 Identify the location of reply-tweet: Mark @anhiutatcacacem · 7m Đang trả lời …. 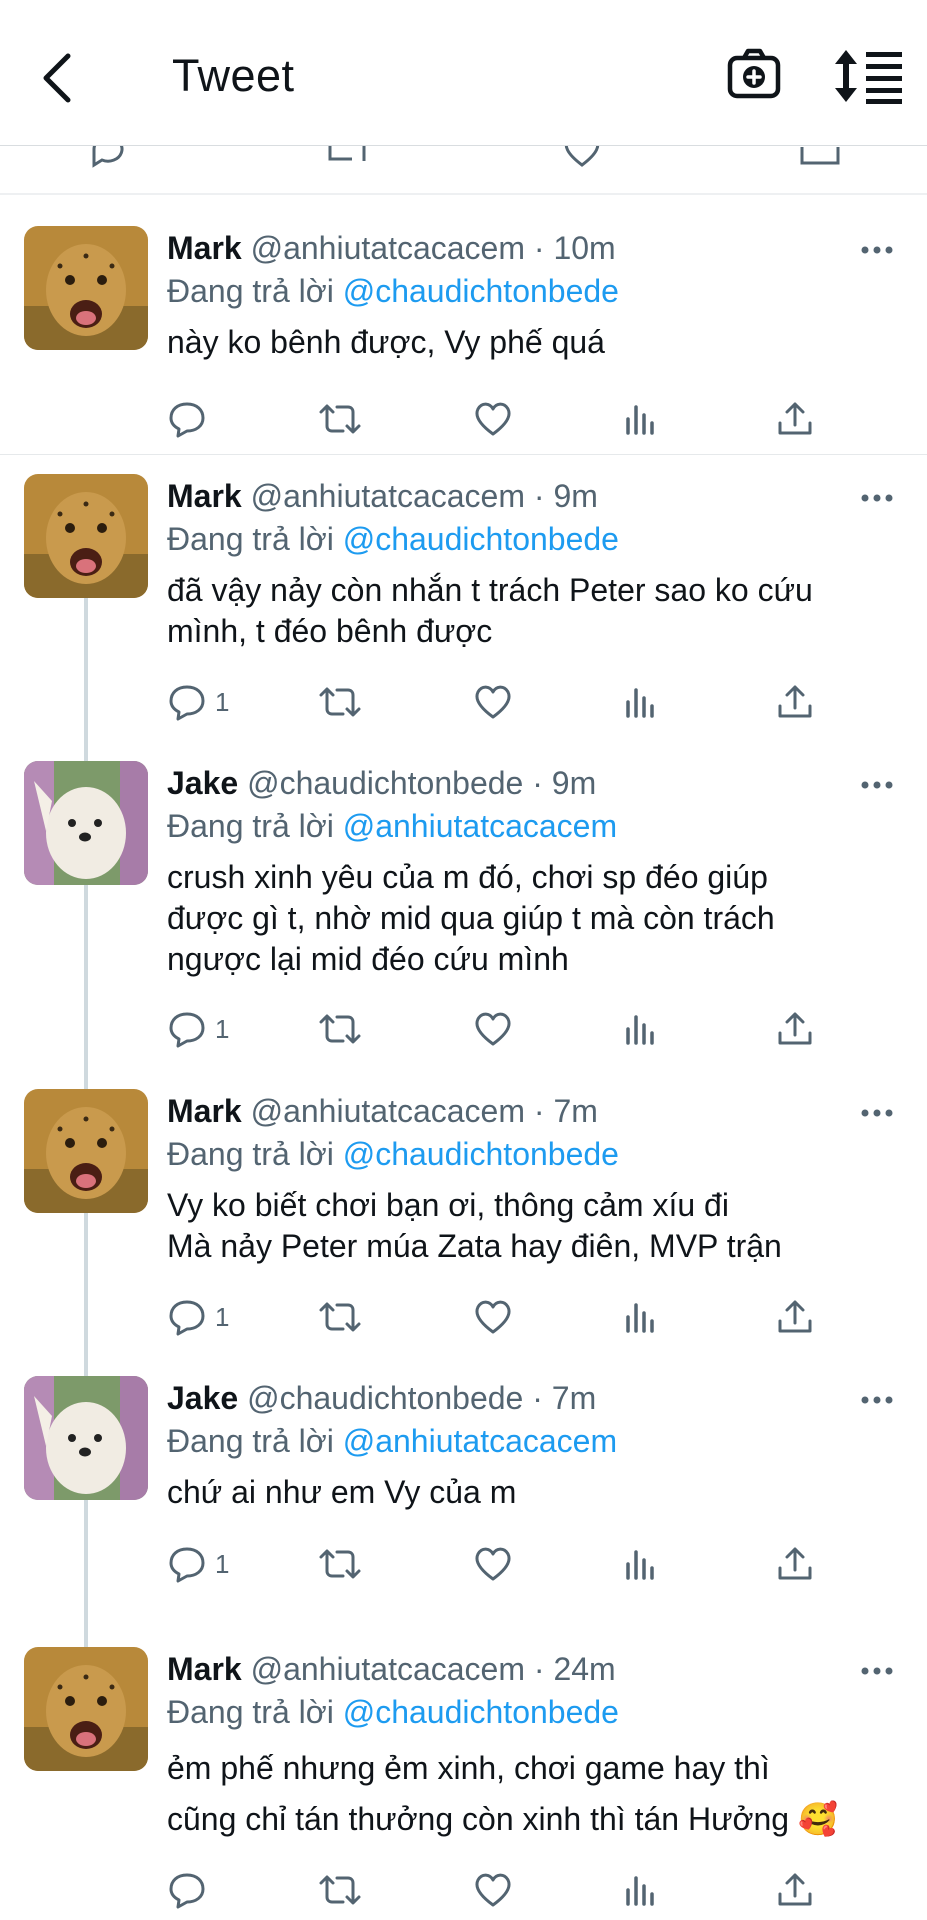
(463, 1224).